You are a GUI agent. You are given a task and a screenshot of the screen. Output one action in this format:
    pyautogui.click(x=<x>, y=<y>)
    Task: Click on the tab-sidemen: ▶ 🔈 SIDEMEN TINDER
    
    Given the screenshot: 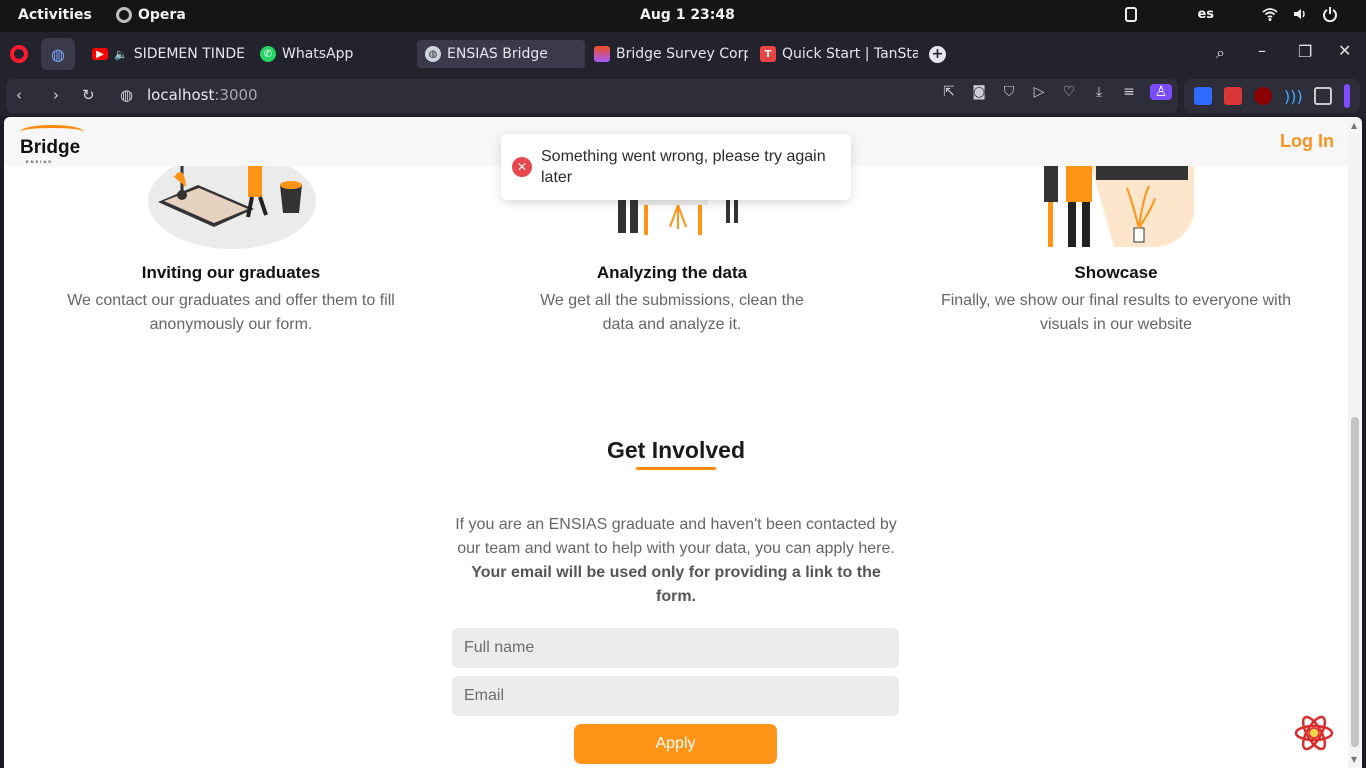 What is the action you would take?
    pyautogui.click(x=164, y=54)
    